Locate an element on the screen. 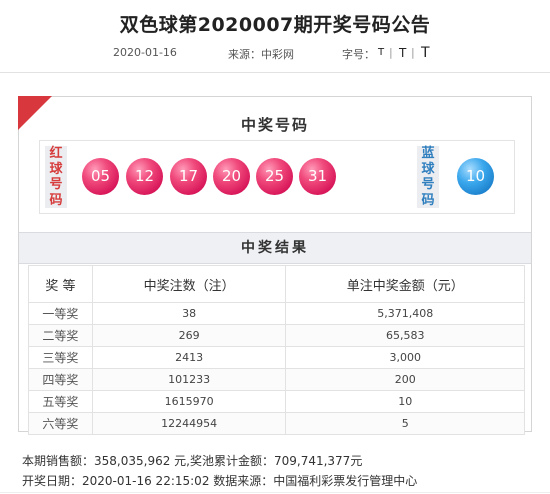 Image resolution: width=550 pixels, height=494 pixels. blue-ball: 10 is located at coordinates (475, 176).